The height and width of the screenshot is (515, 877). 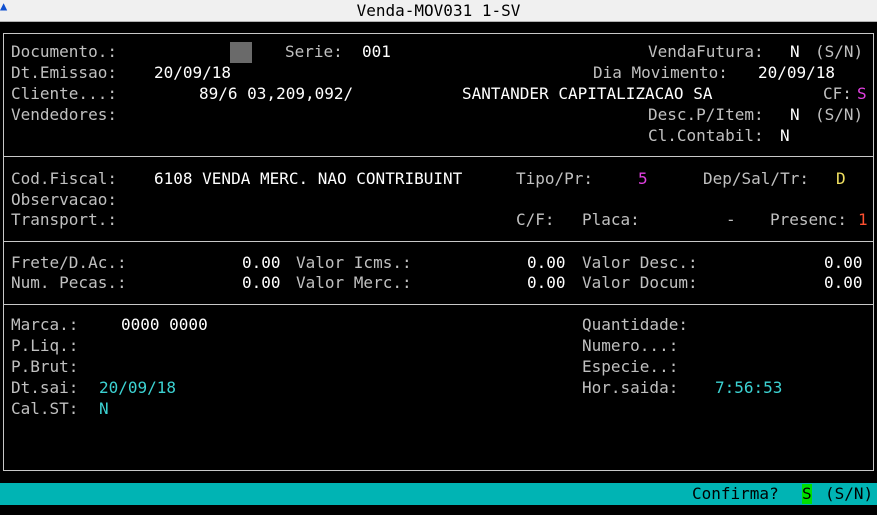 What do you see at coordinates (64, 219) in the screenshot?
I see `transport-label: Transport.:` at bounding box center [64, 219].